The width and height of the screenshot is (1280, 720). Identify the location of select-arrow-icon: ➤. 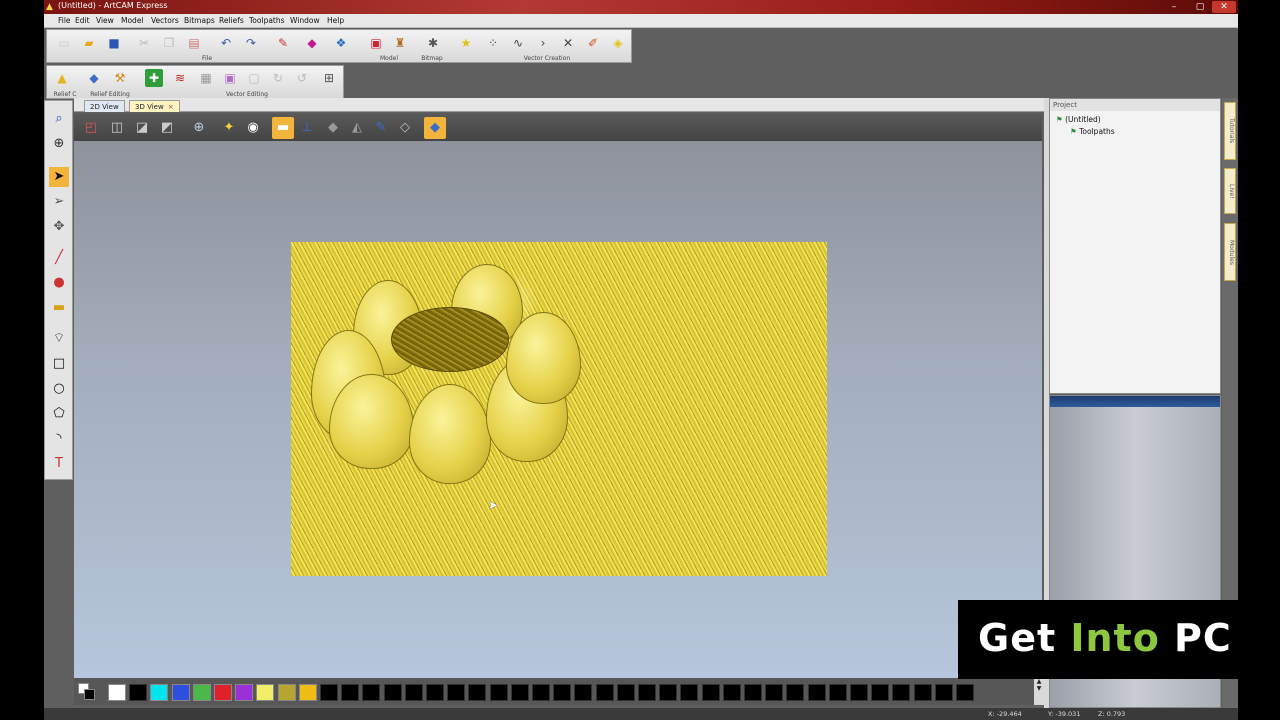
(59, 177).